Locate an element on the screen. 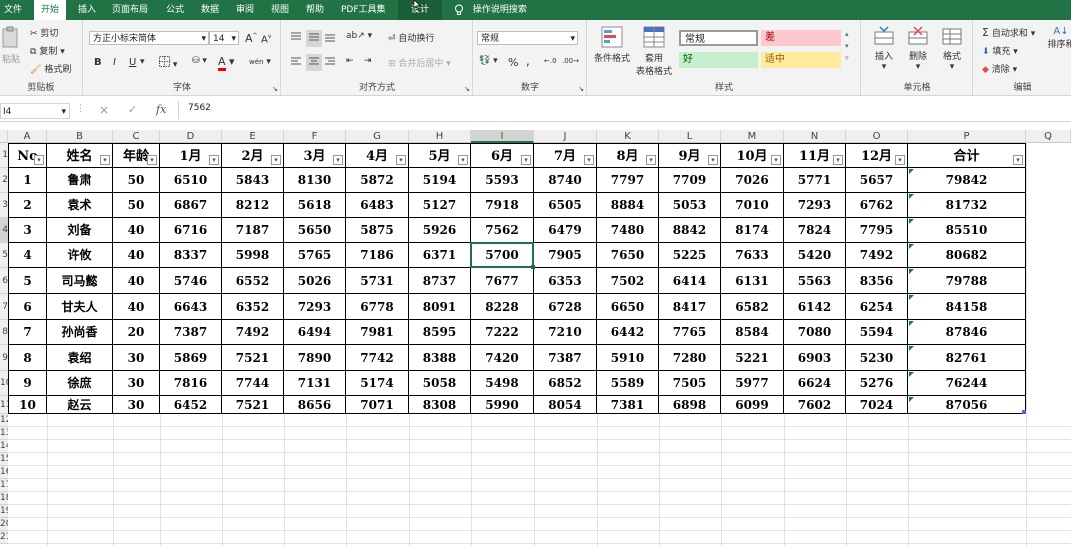 This screenshot has width=1071, height=546. bold-button: B is located at coordinates (98, 62).